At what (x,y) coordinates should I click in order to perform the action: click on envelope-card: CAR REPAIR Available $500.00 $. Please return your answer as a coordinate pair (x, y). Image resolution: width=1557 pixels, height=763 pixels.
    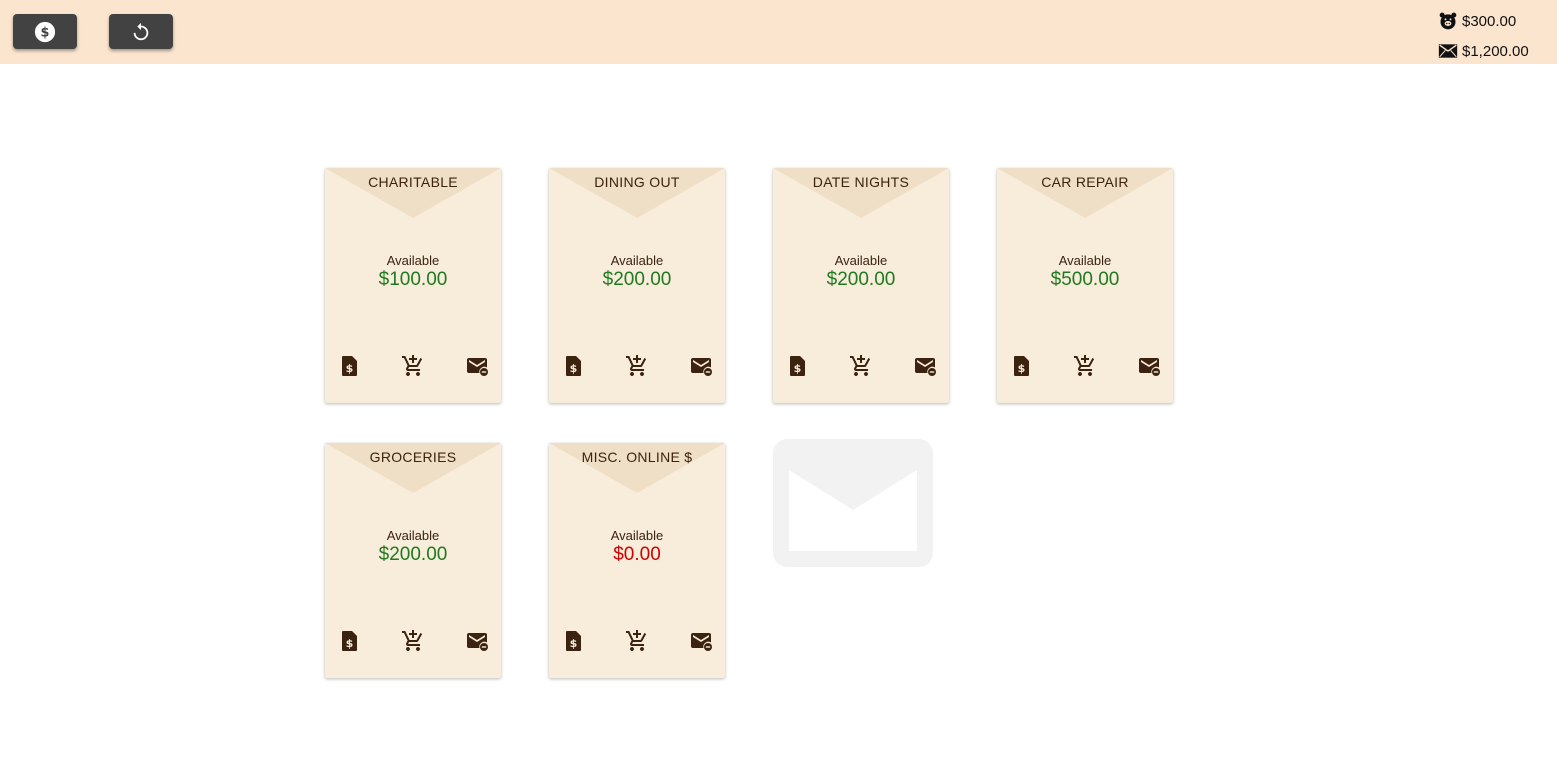
    Looking at the image, I should click on (1085, 285).